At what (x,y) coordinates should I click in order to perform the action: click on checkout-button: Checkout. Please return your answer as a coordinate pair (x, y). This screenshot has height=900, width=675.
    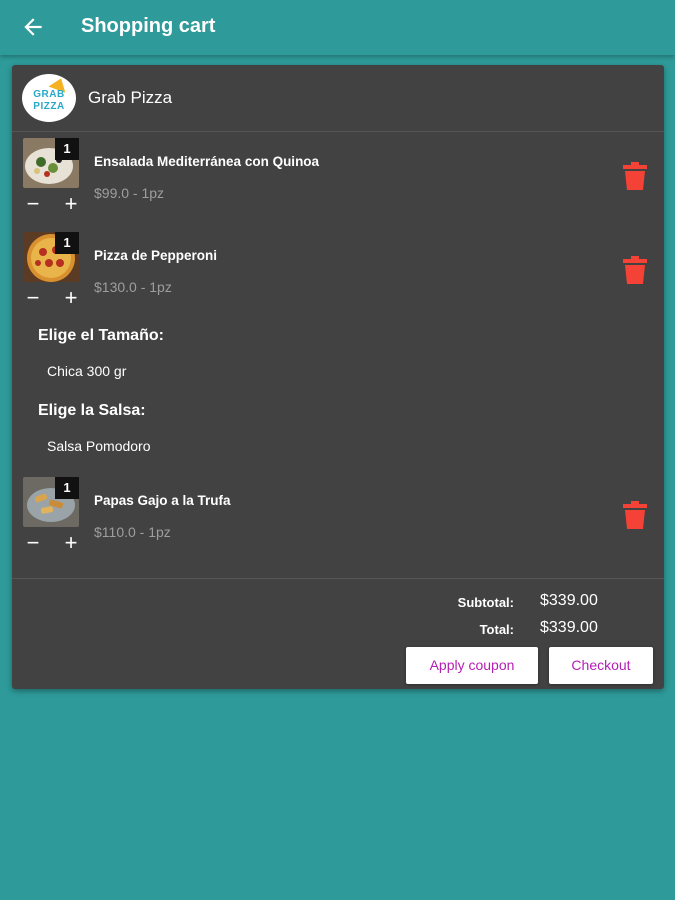
    Looking at the image, I should click on (601, 665).